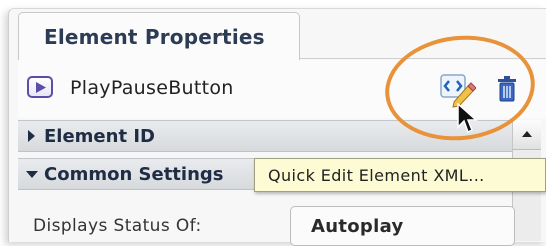  What do you see at coordinates (117, 226) in the screenshot?
I see `property-label: Displays Status Of:` at bounding box center [117, 226].